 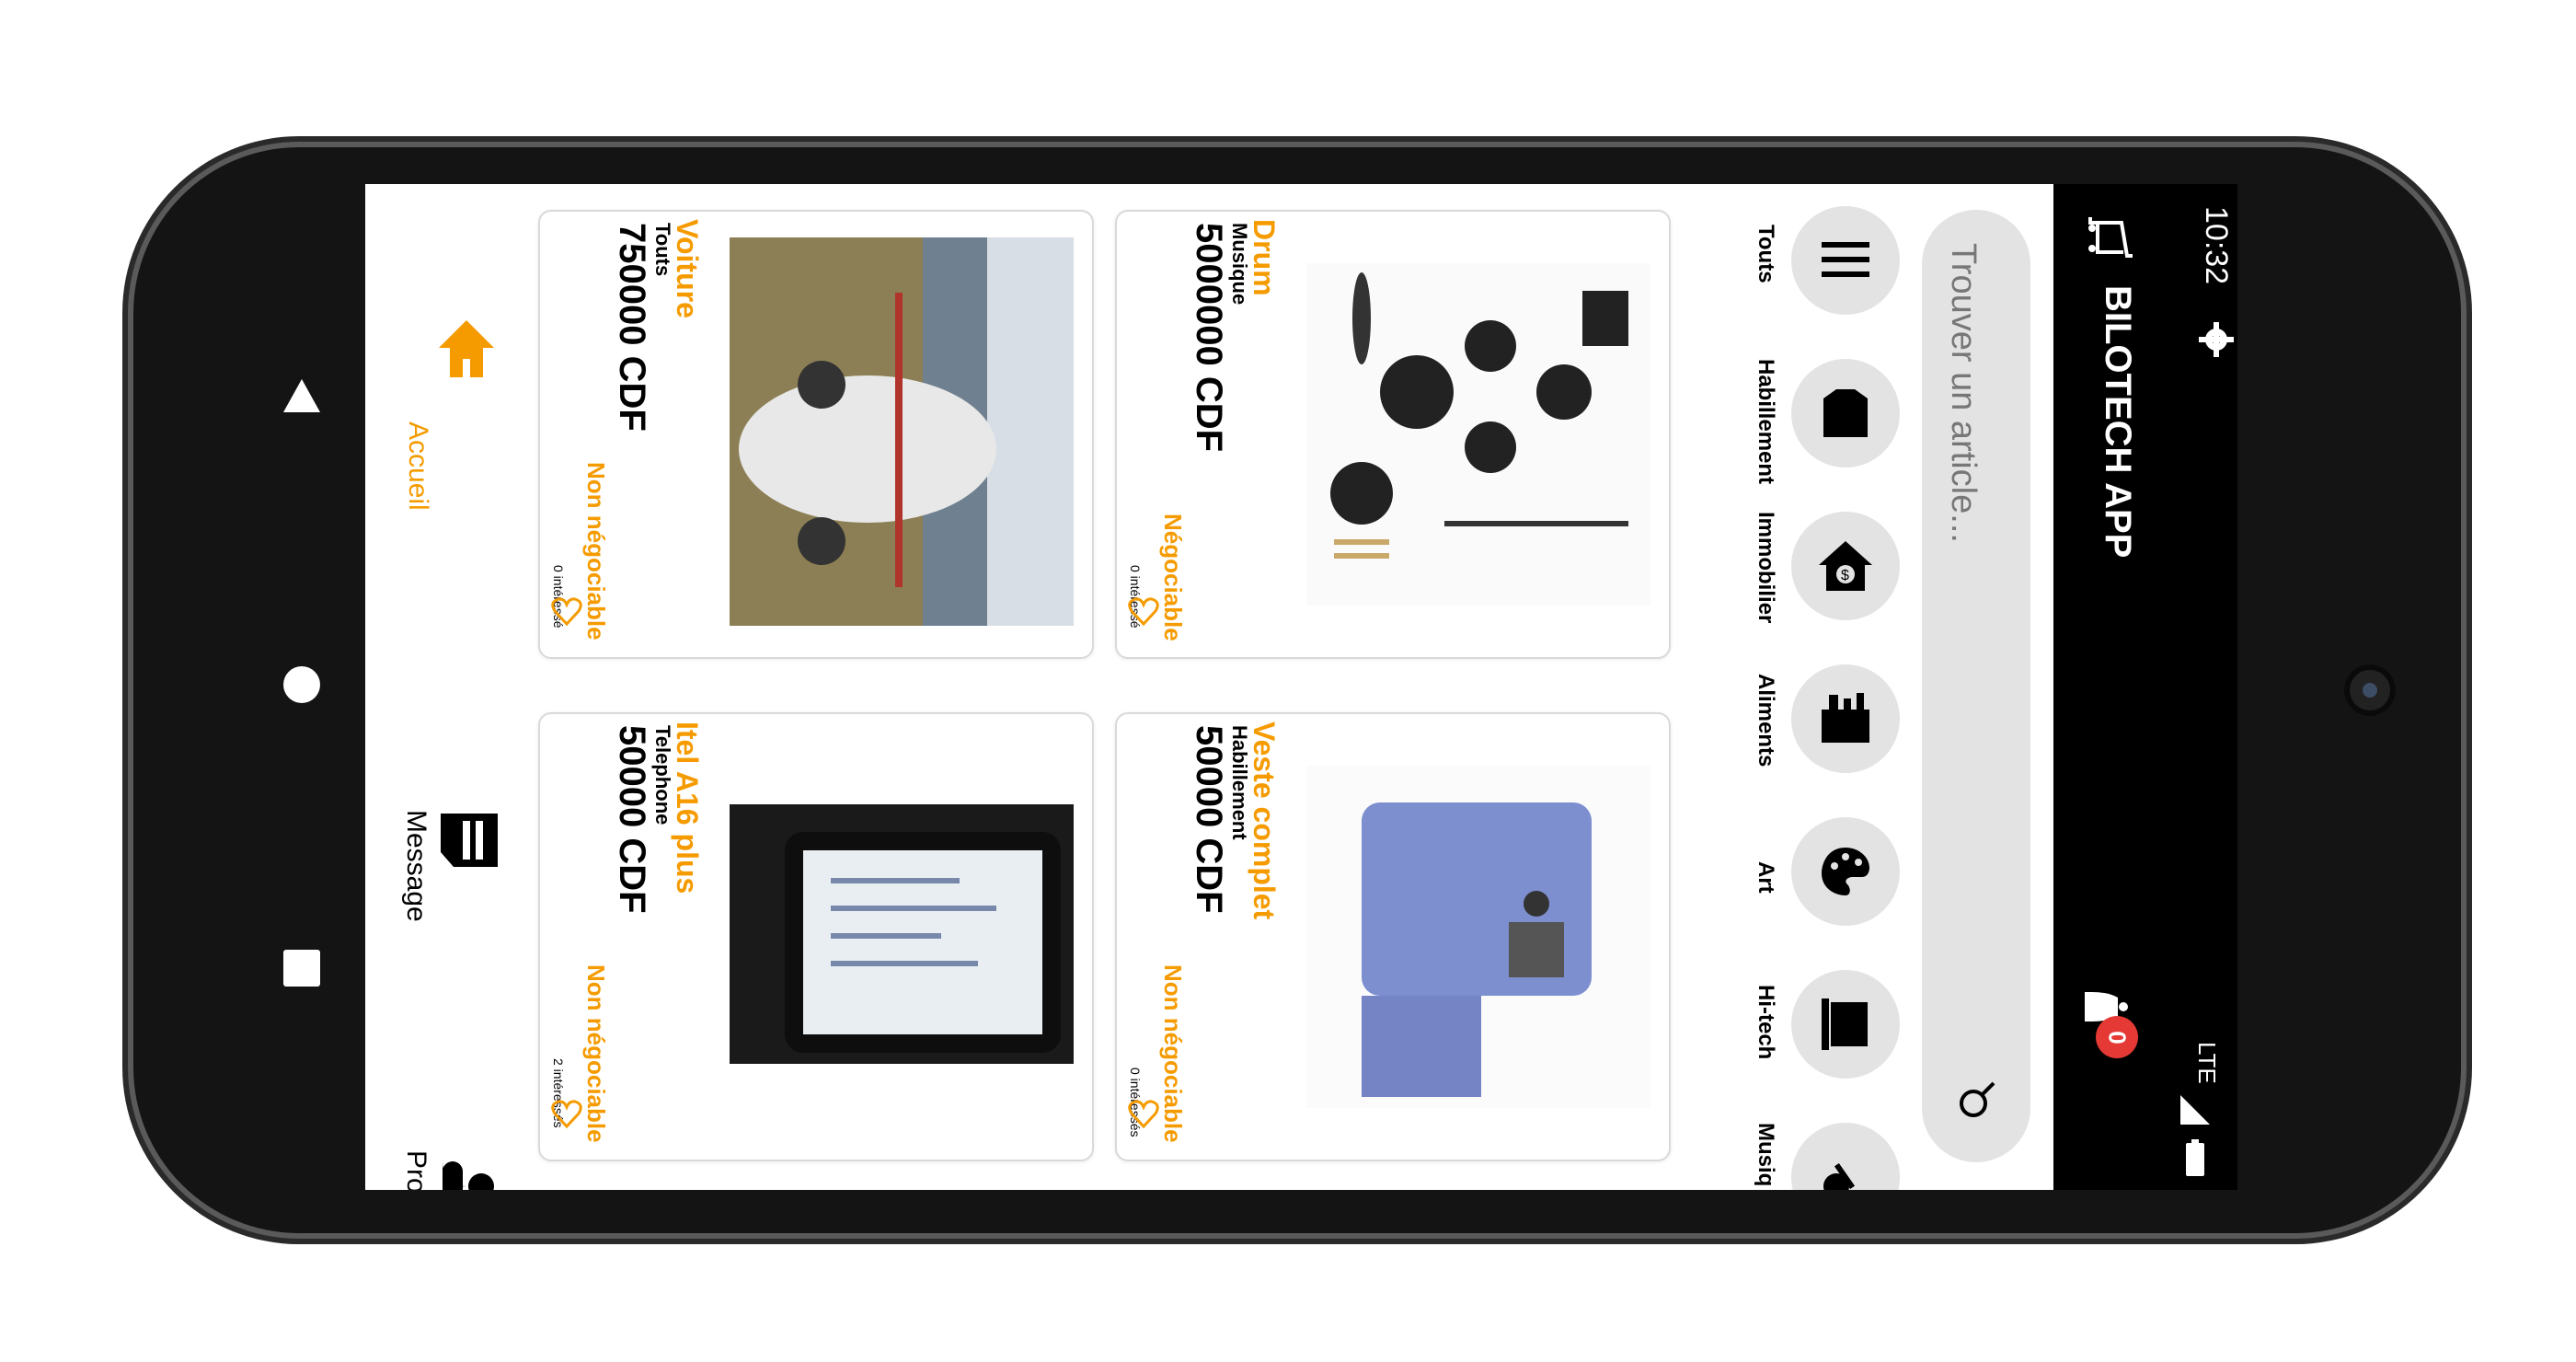 I want to click on product-price-voiture: 750000 CDF, so click(x=632, y=327).